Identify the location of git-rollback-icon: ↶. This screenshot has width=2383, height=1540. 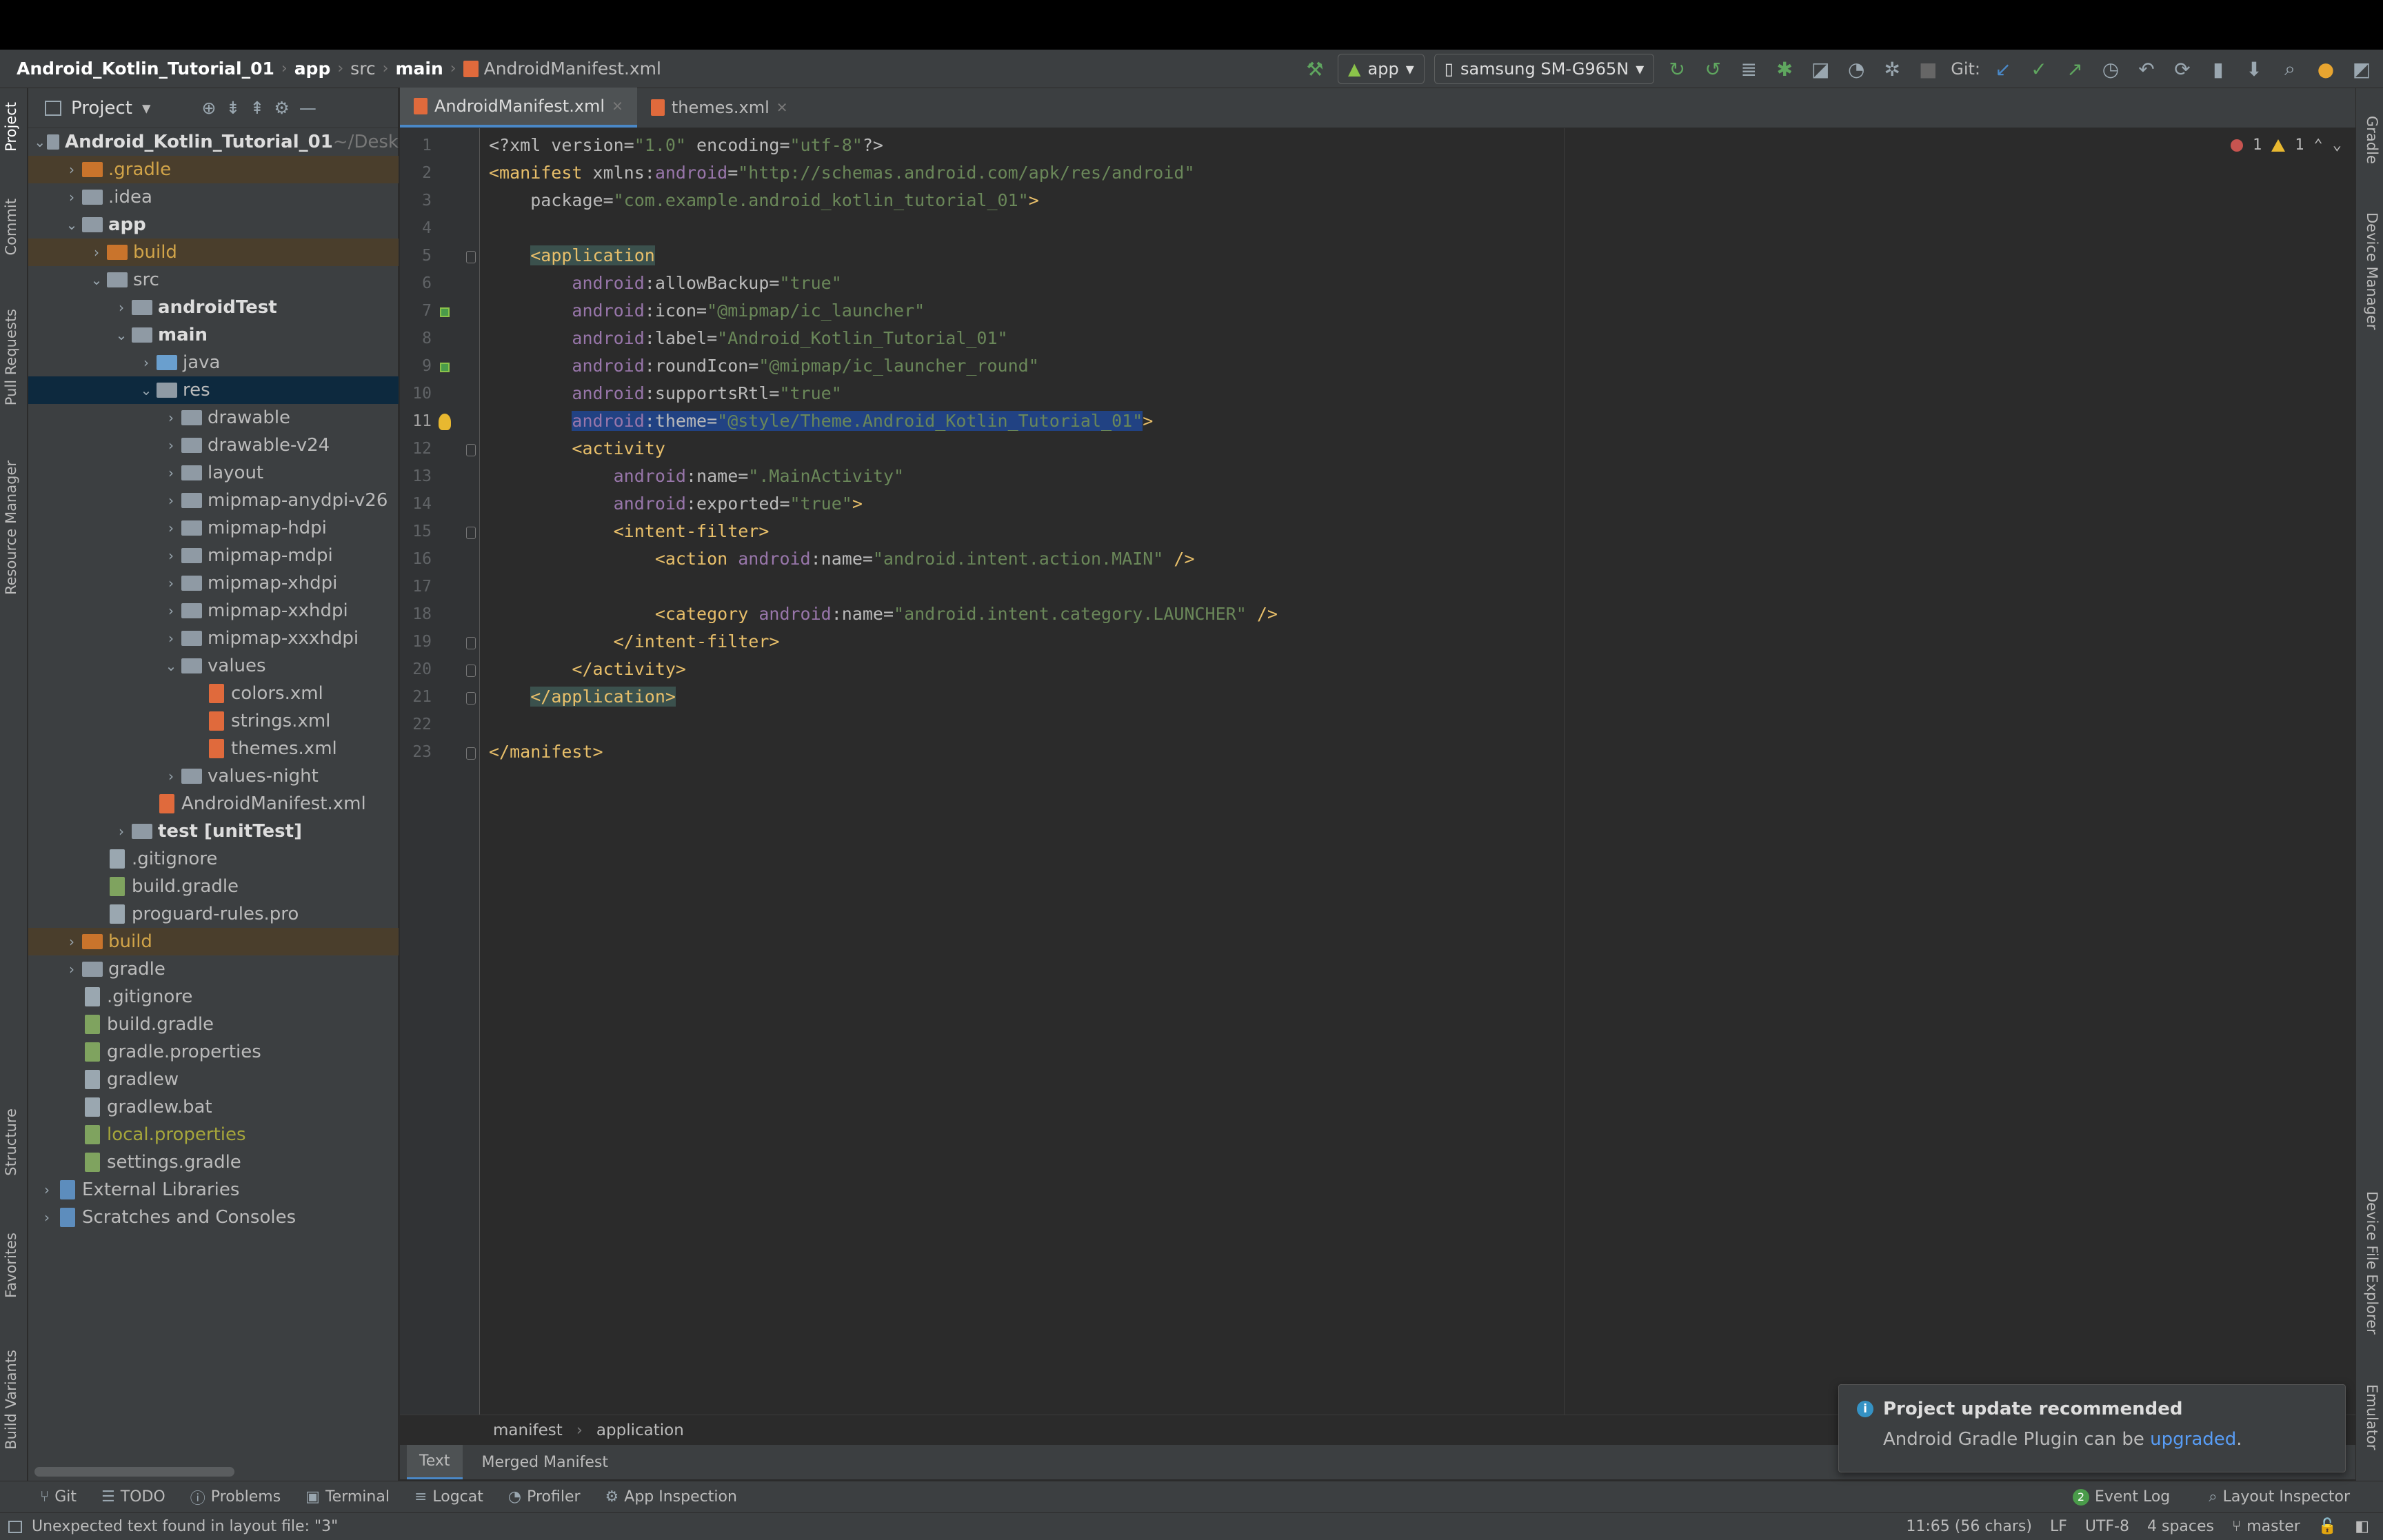
(2146, 69).